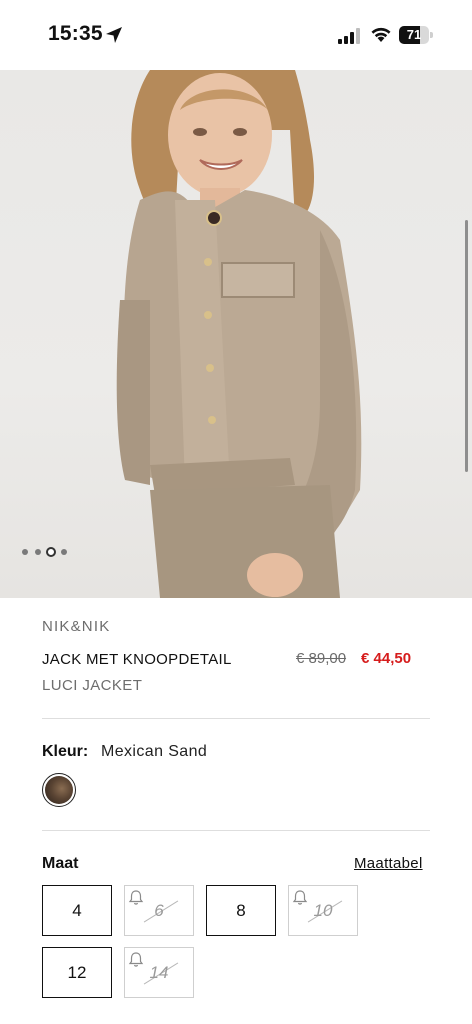  What do you see at coordinates (92, 685) in the screenshot?
I see `product-subtitle: LUCI JACKET` at bounding box center [92, 685].